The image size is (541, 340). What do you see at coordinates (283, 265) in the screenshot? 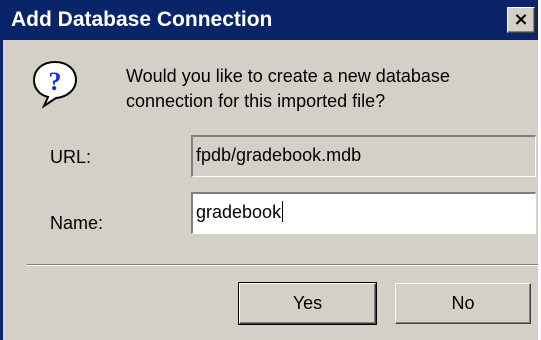
I see `separator-line` at bounding box center [283, 265].